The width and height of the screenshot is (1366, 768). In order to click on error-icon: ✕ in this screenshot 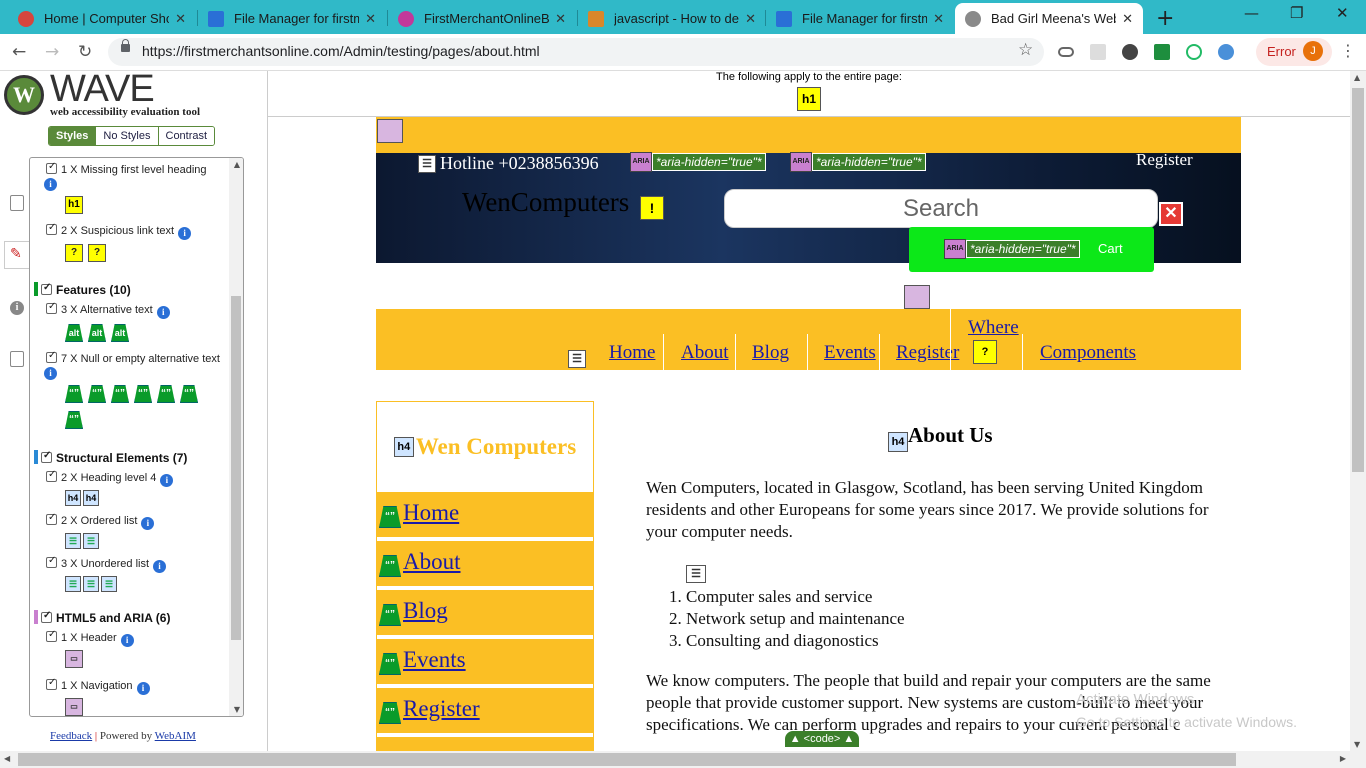, I will do `click(1171, 214)`.